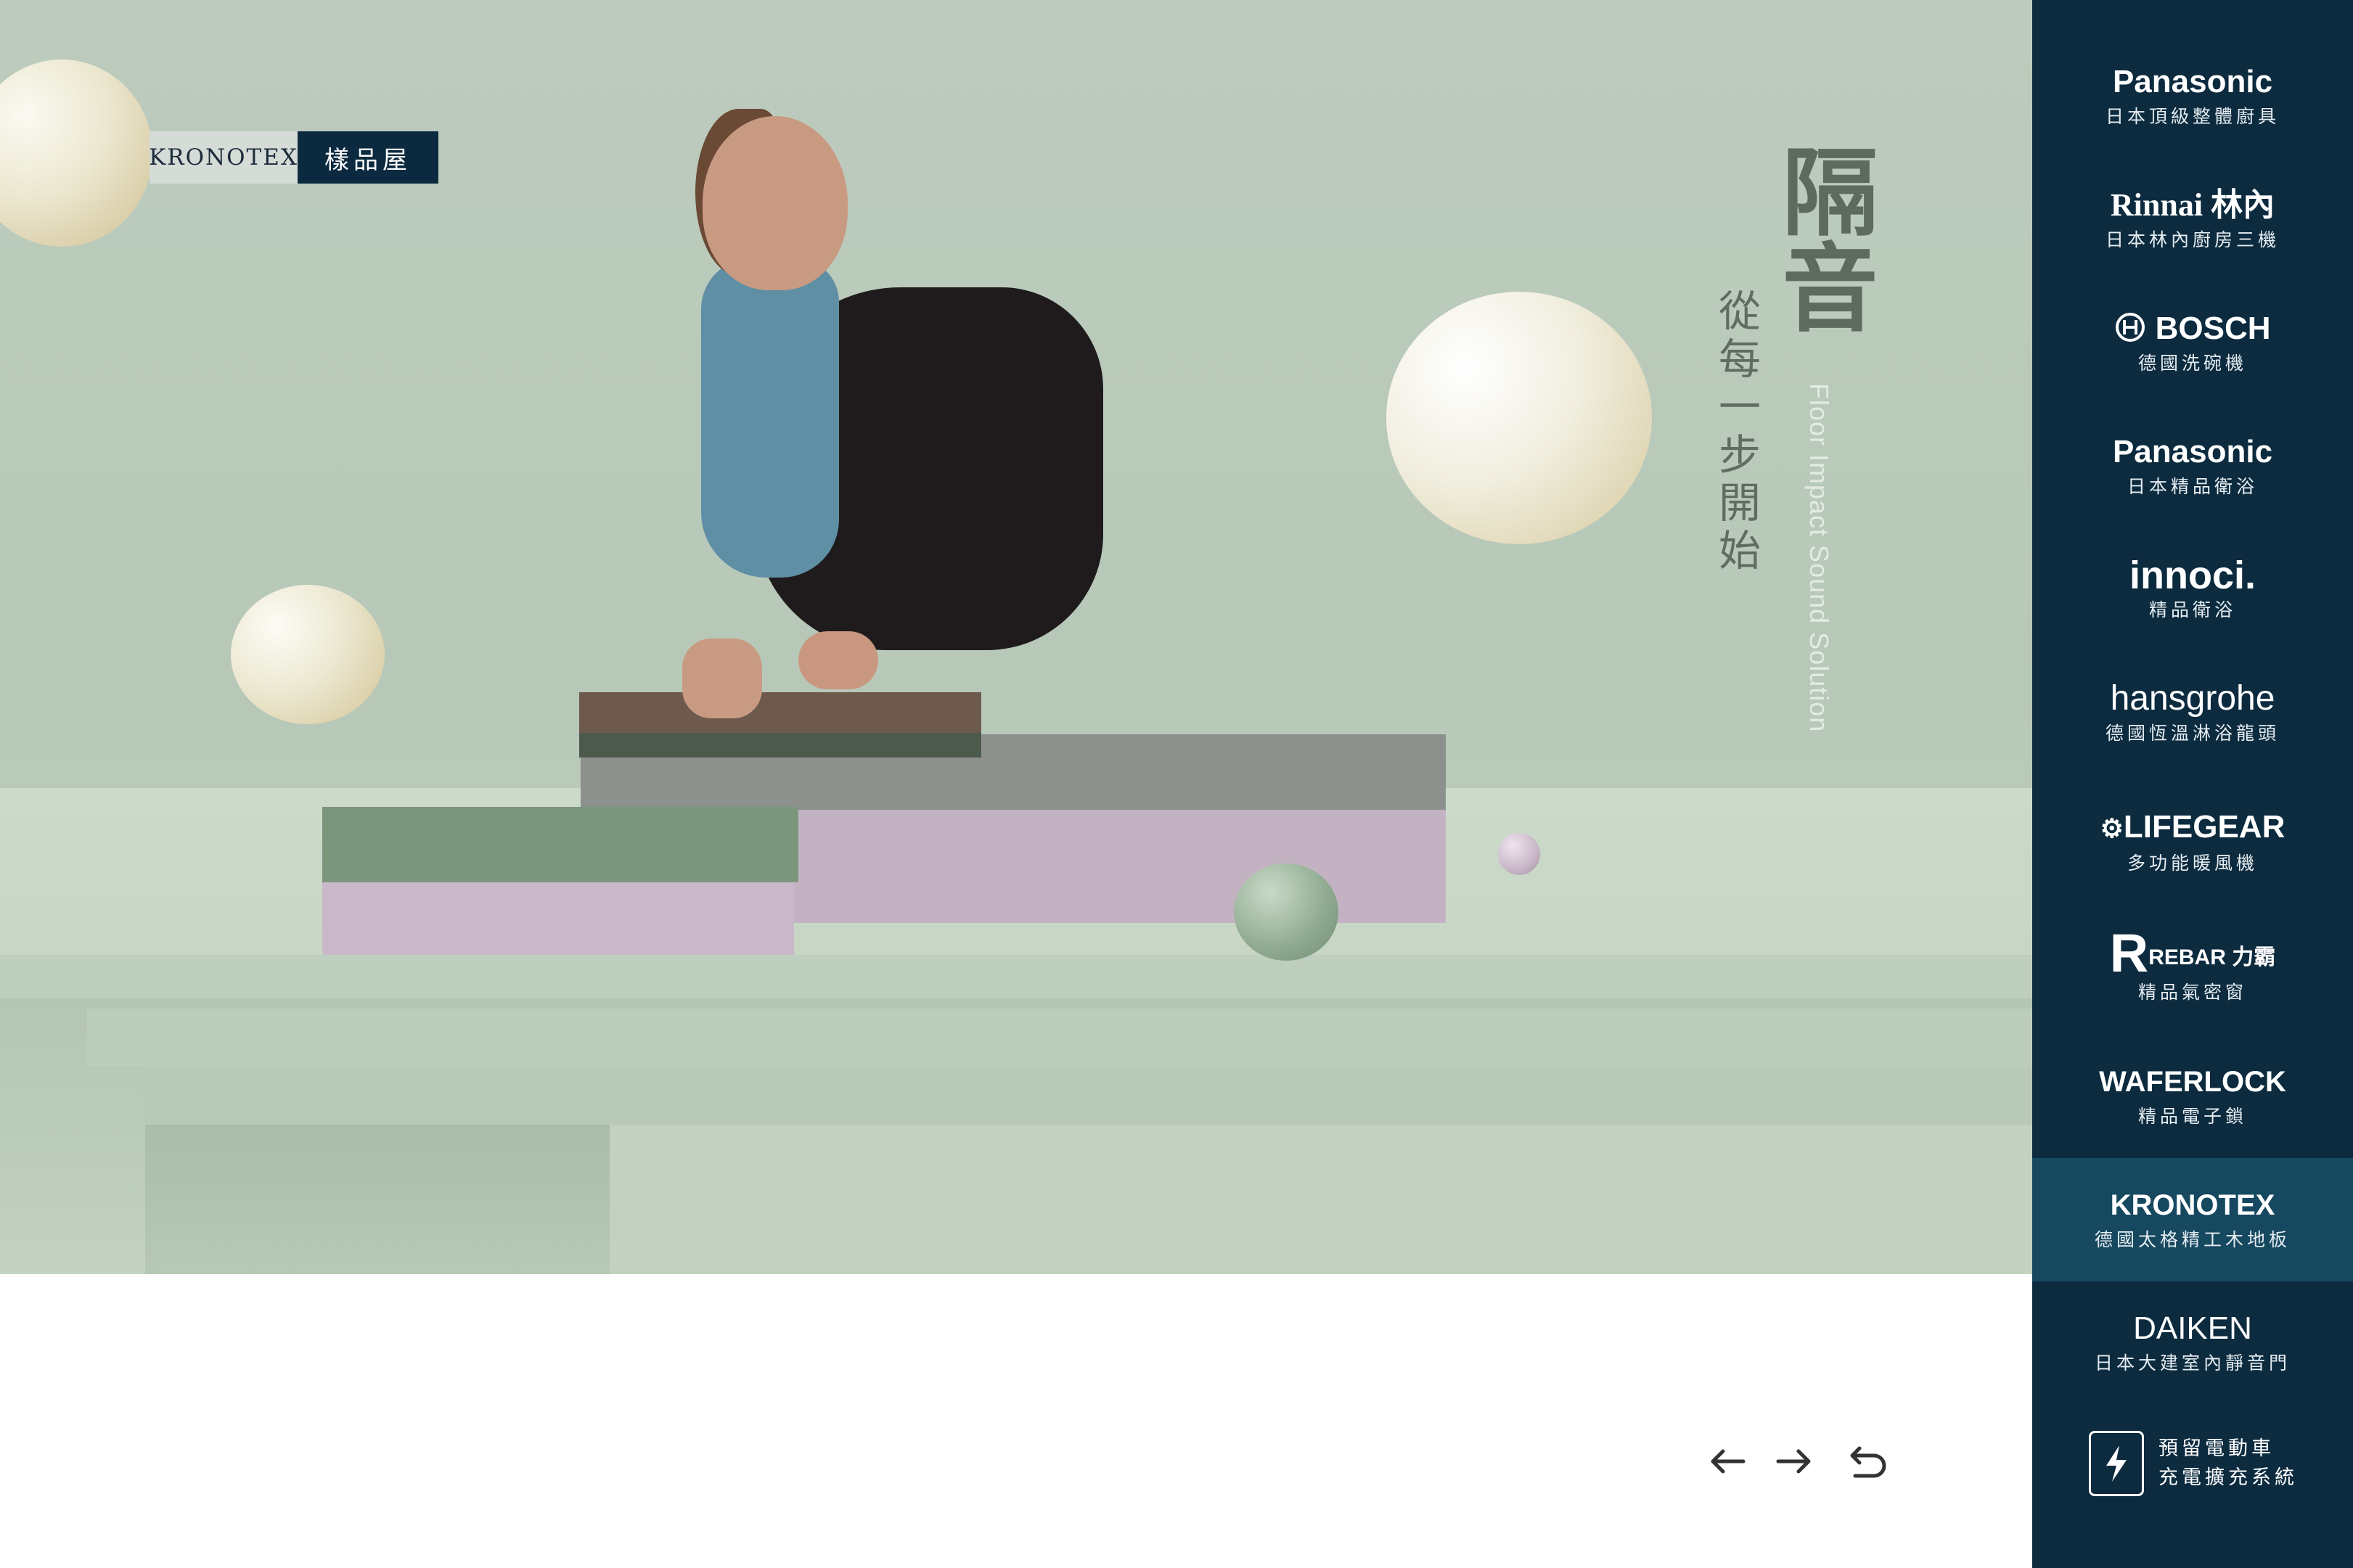  What do you see at coordinates (2192, 1363) in the screenshot?
I see `brand-desc: 日本大建室內靜音門` at bounding box center [2192, 1363].